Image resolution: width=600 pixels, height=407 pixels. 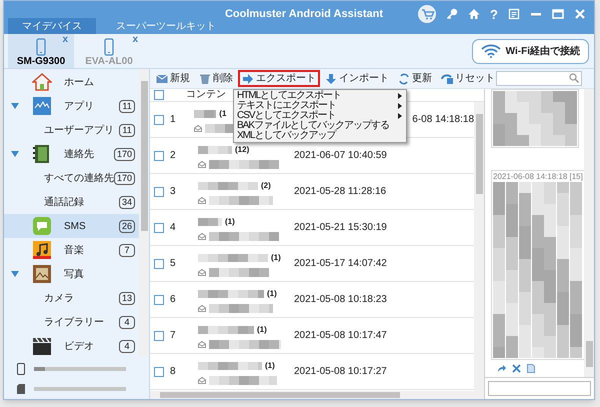 What do you see at coordinates (72, 82) in the screenshot?
I see `sidebar-item: ホーム` at bounding box center [72, 82].